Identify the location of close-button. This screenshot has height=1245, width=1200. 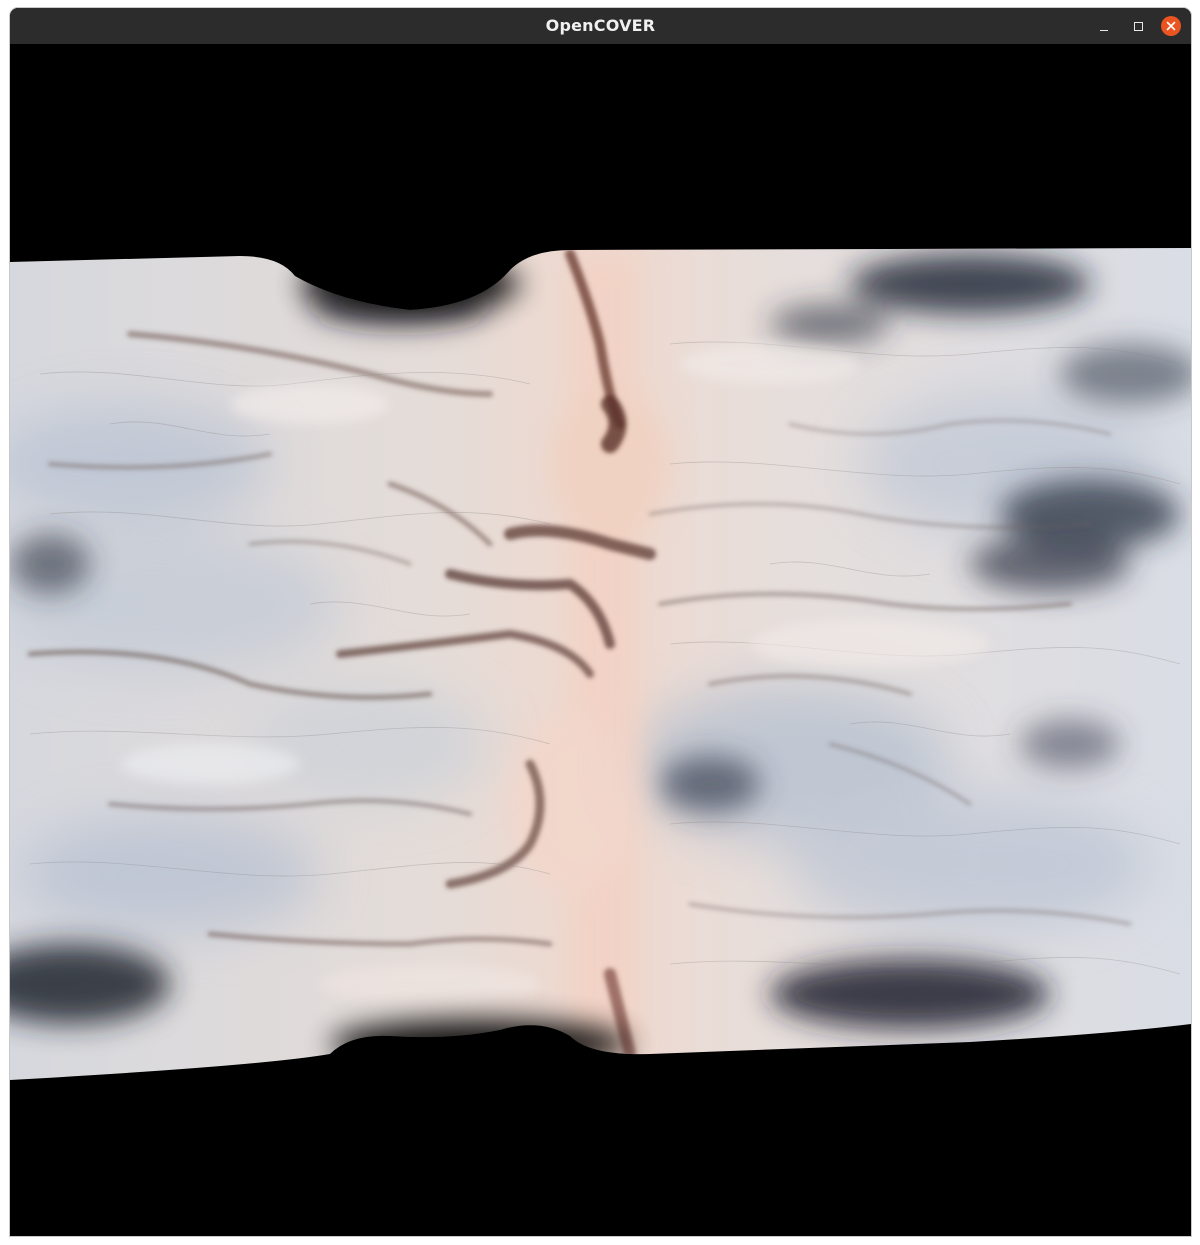
(1171, 26).